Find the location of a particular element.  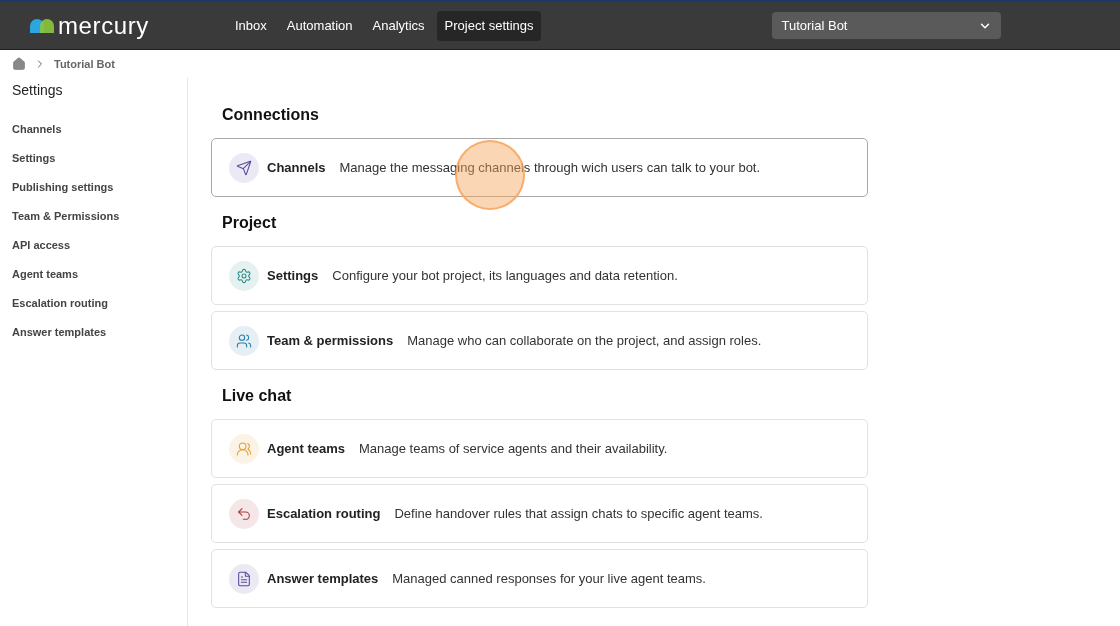

section-heading: Live chat is located at coordinates (257, 396).